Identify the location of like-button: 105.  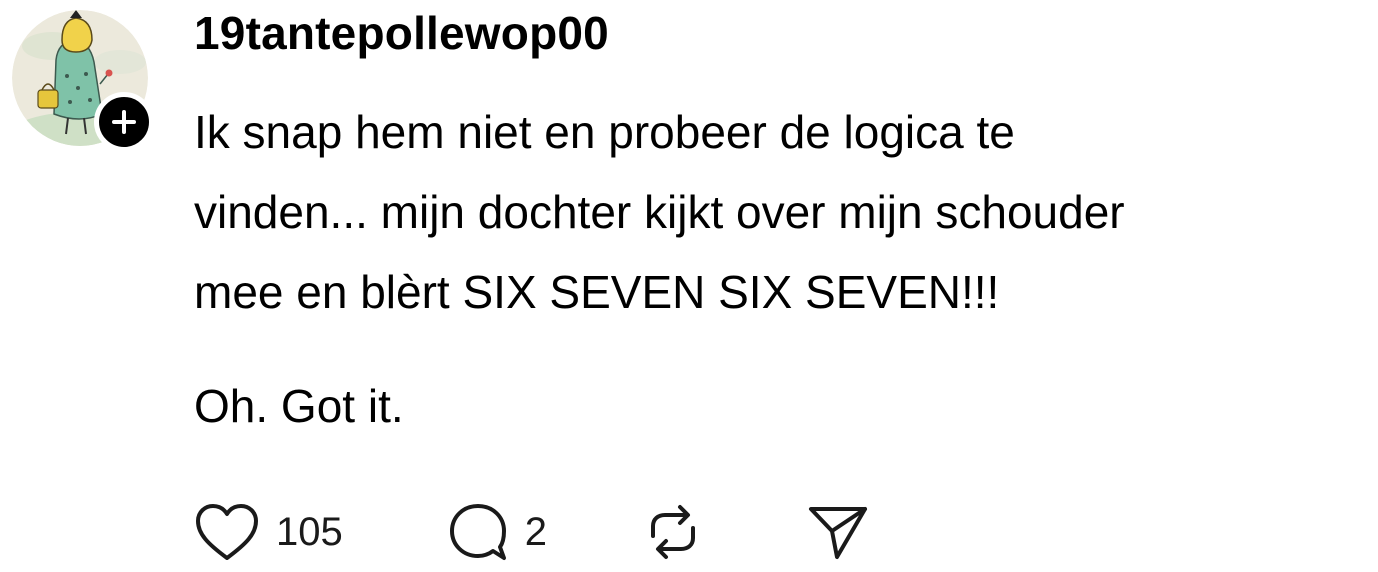
(268, 532).